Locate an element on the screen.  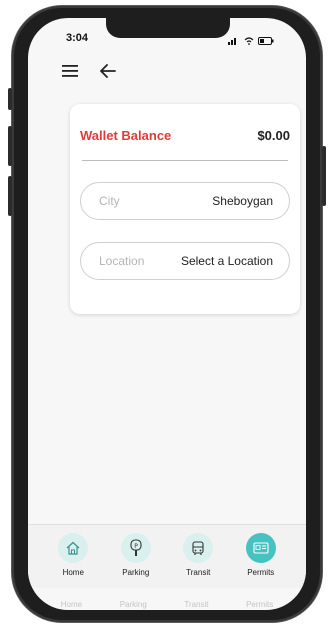
status-time: 3:04 is located at coordinates (77, 38).